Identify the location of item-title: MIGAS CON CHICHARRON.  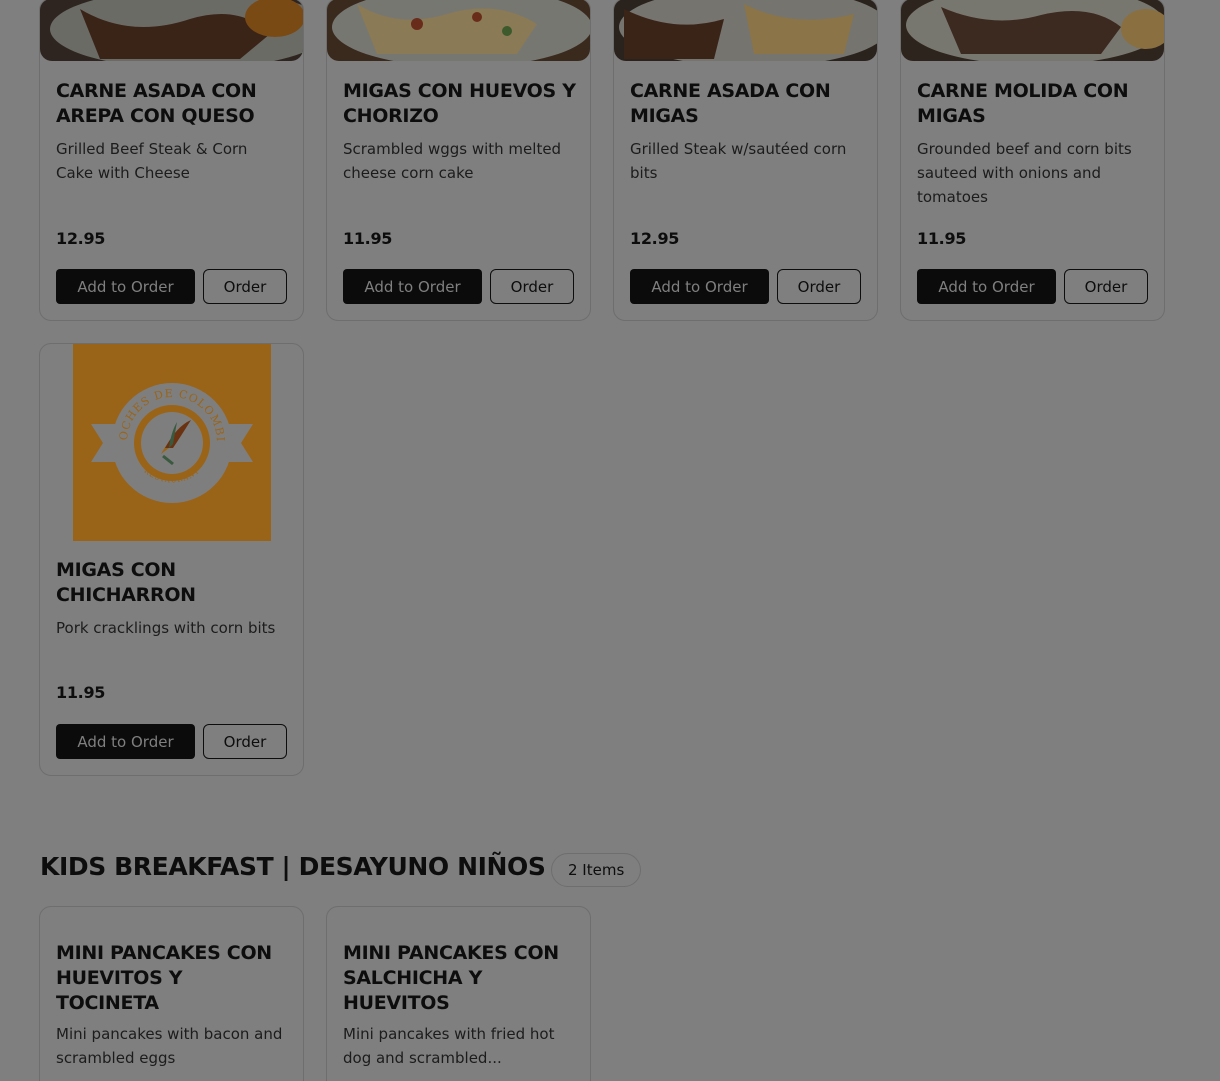
(126, 582).